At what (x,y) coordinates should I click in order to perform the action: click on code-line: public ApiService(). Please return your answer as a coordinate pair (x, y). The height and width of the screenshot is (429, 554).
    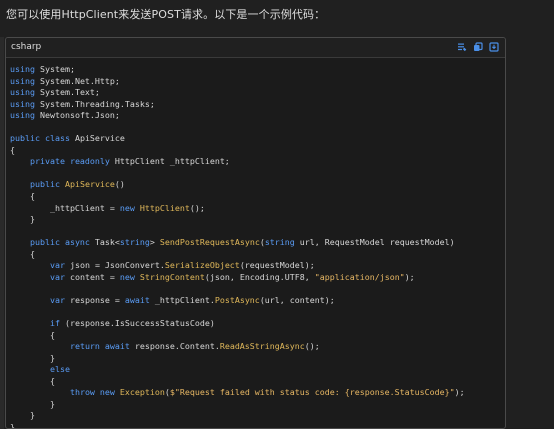
    Looking at the image, I should click on (255, 185).